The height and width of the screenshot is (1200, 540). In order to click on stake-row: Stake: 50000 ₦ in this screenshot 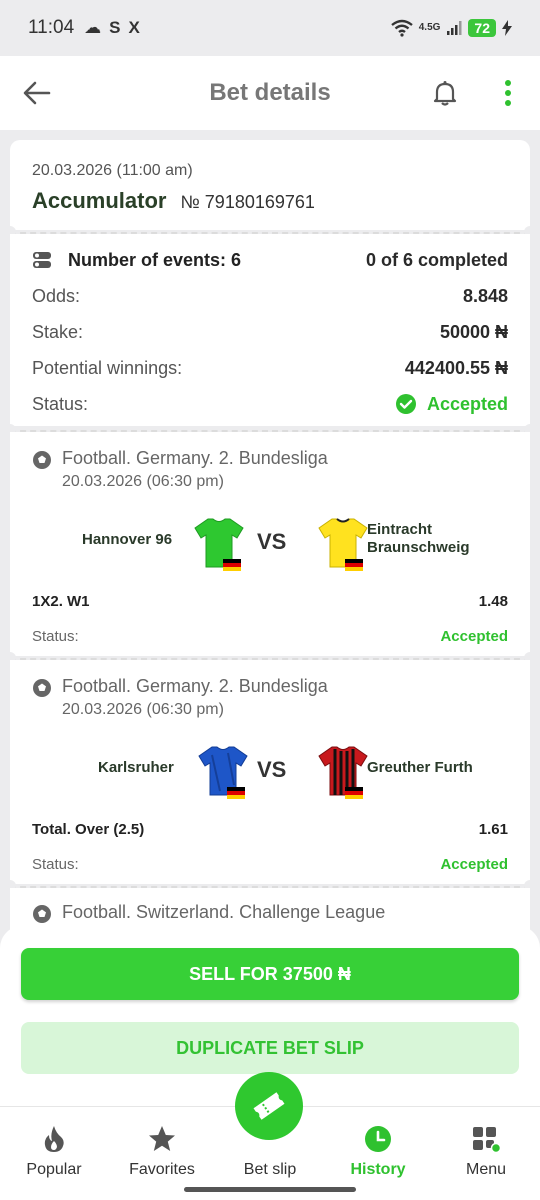, I will do `click(270, 332)`.